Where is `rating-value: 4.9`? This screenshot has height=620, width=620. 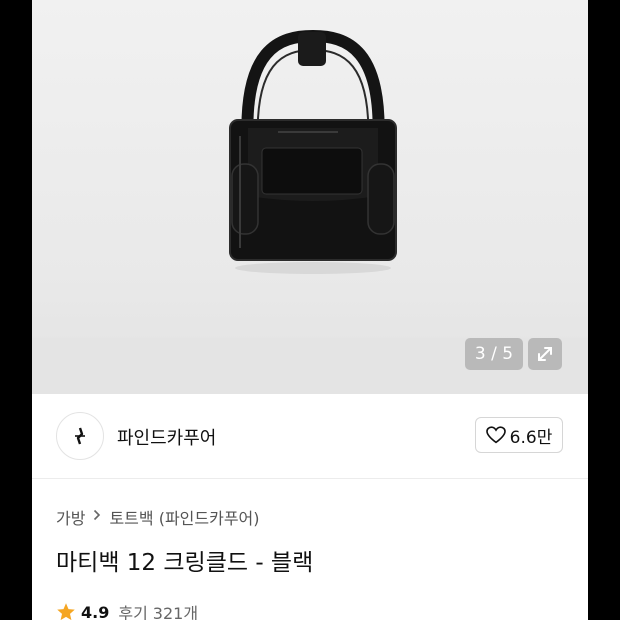 rating-value: 4.9 is located at coordinates (95, 611).